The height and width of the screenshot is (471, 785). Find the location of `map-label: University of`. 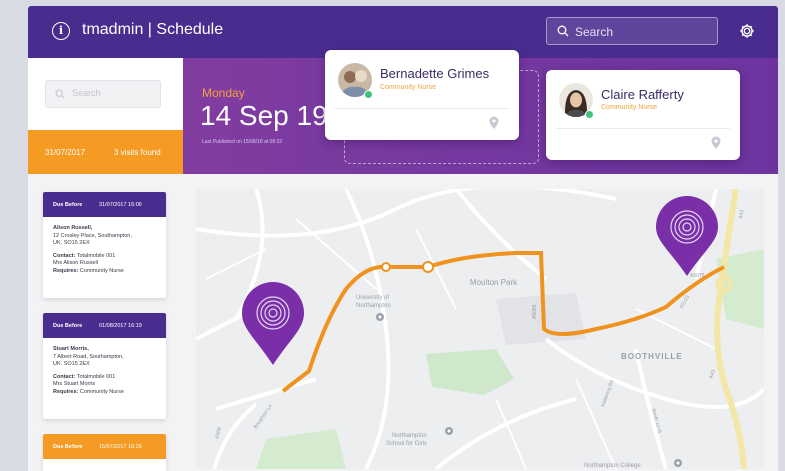

map-label: University of is located at coordinates (372, 298).